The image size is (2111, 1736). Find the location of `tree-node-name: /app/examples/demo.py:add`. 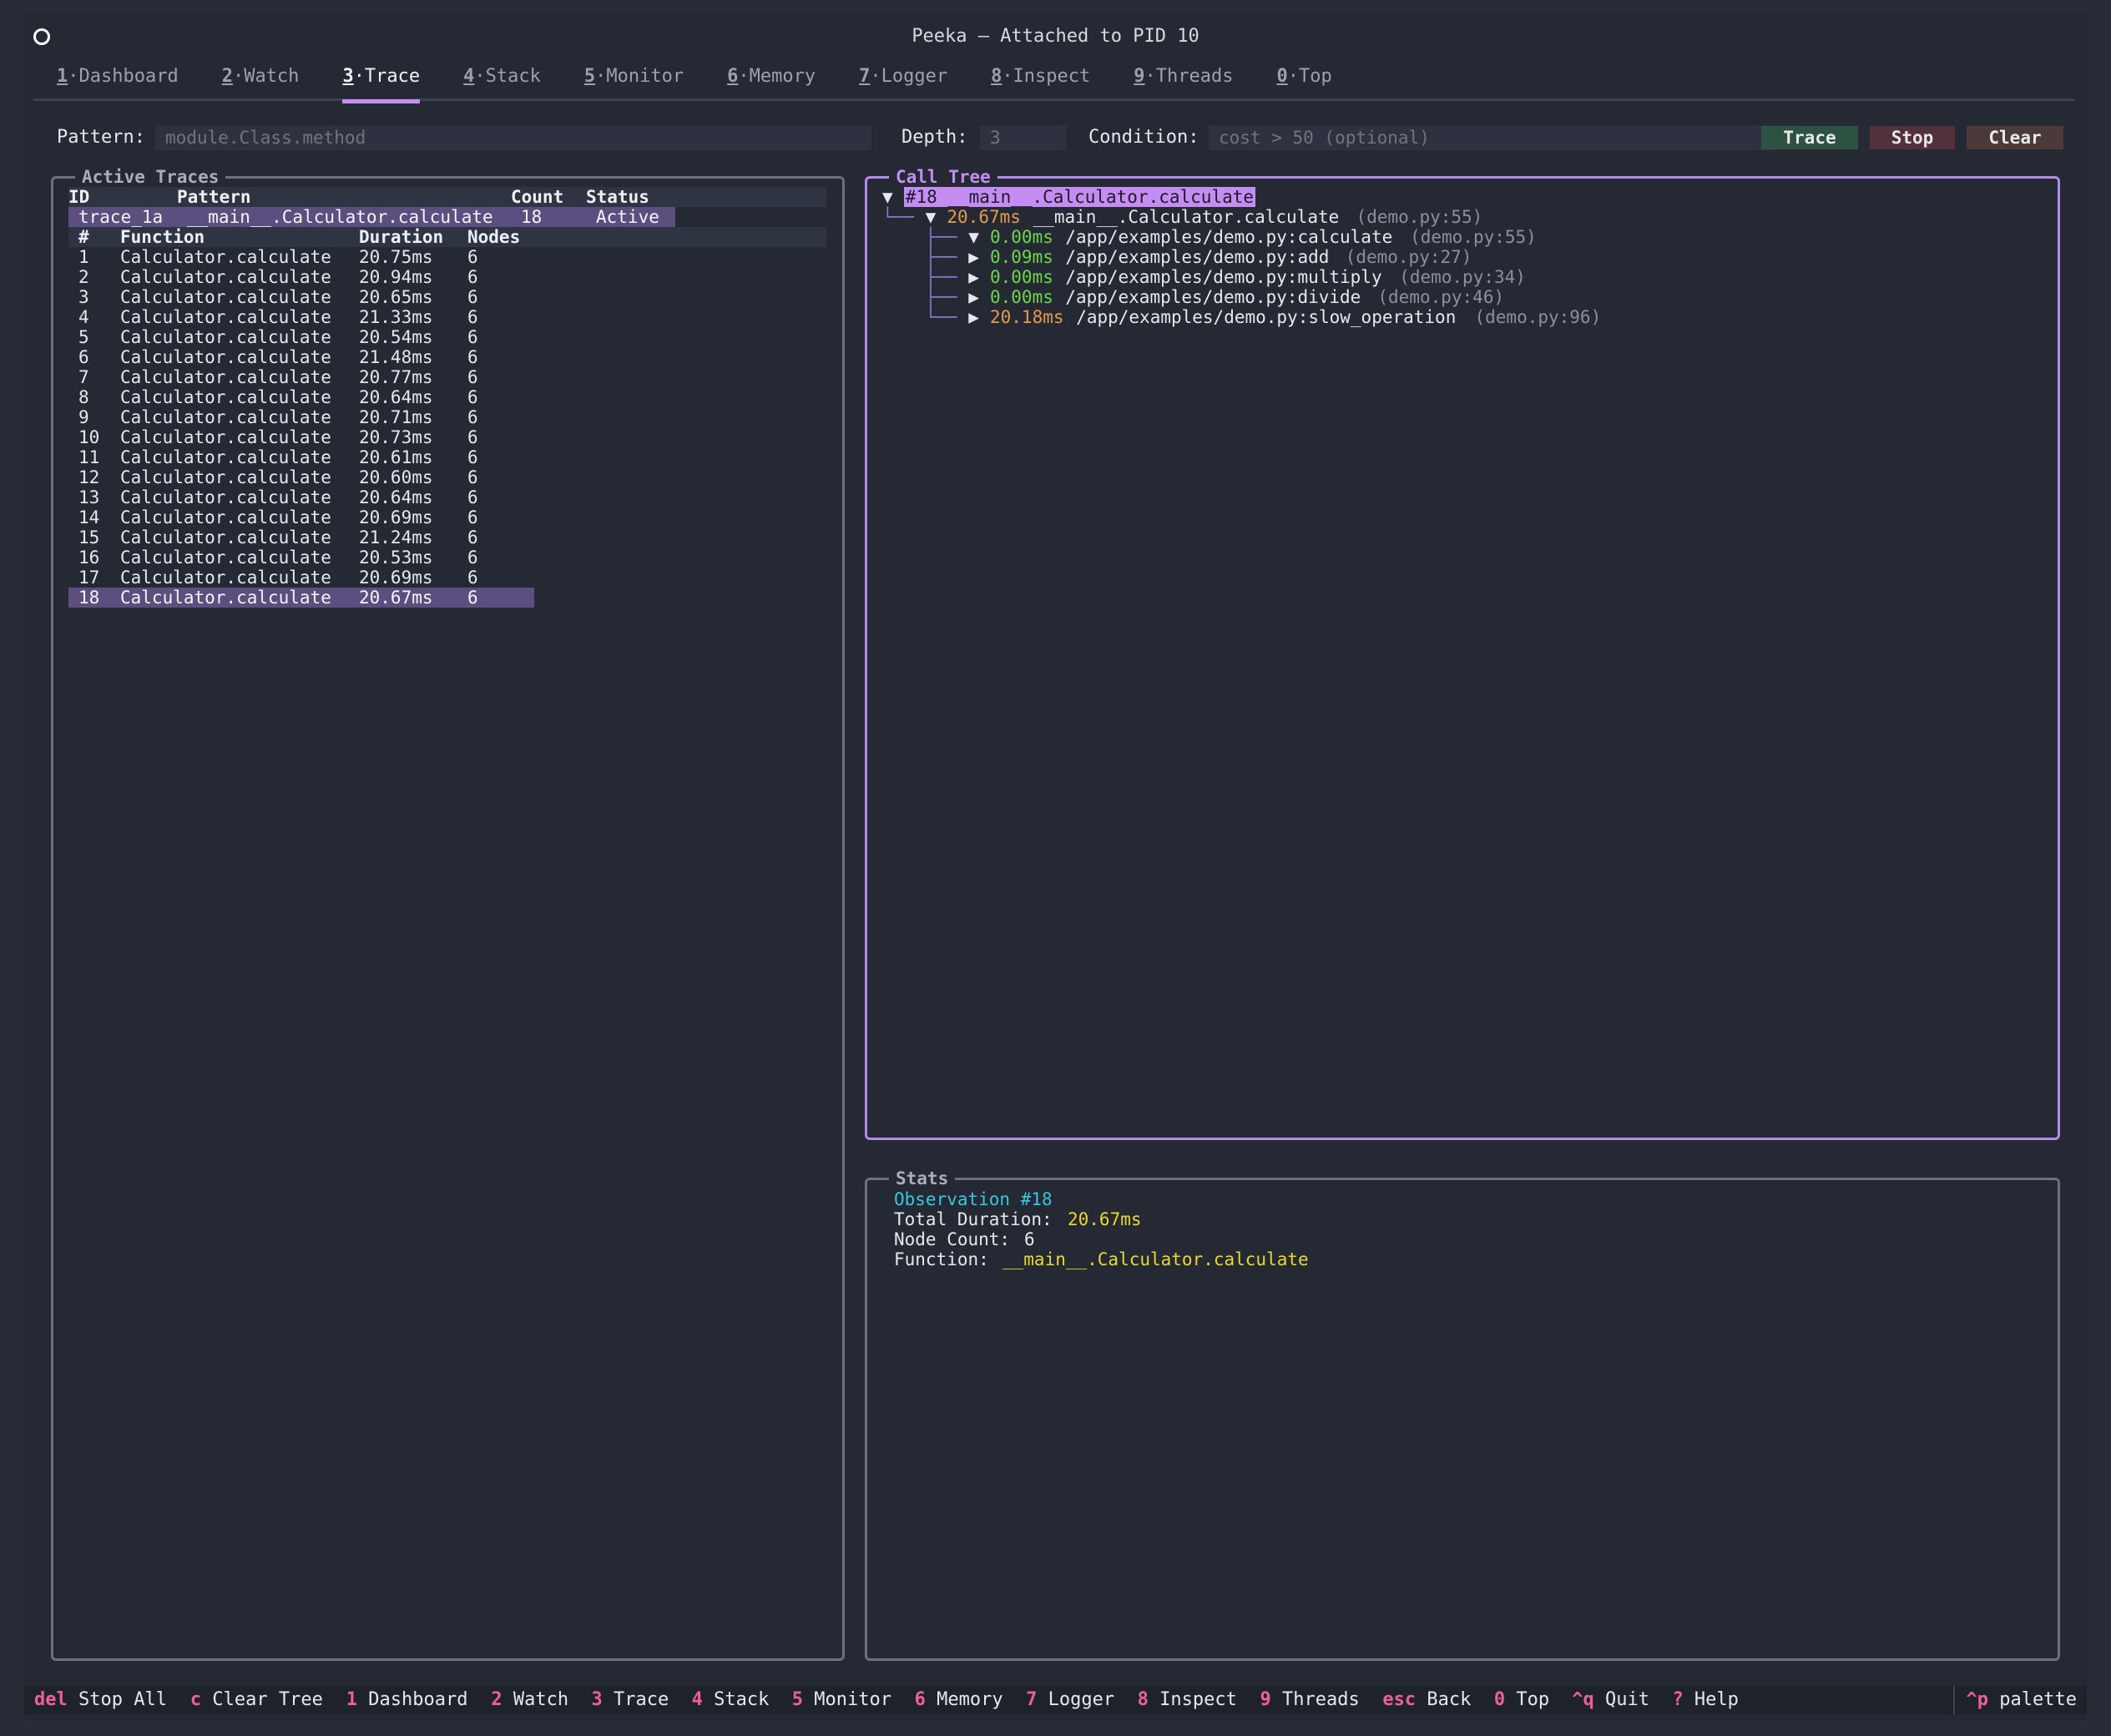

tree-node-name: /app/examples/demo.py:add is located at coordinates (1197, 257).